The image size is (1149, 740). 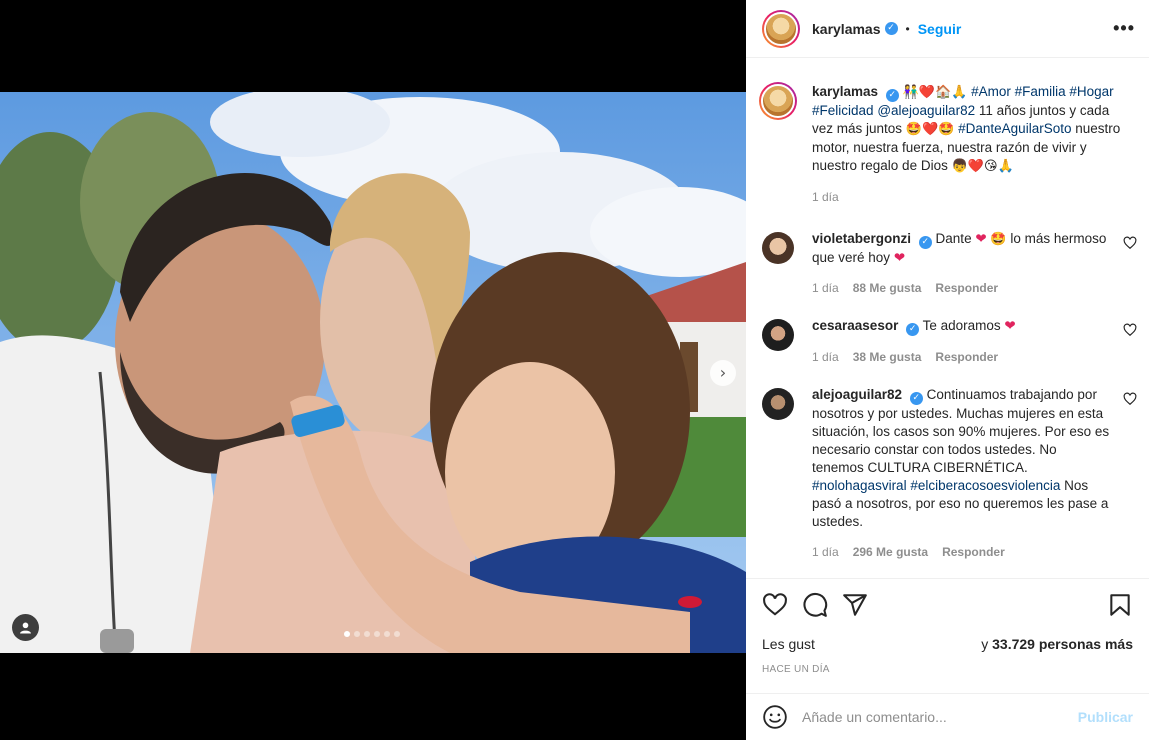 What do you see at coordinates (940, 717) in the screenshot?
I see `comment-input` at bounding box center [940, 717].